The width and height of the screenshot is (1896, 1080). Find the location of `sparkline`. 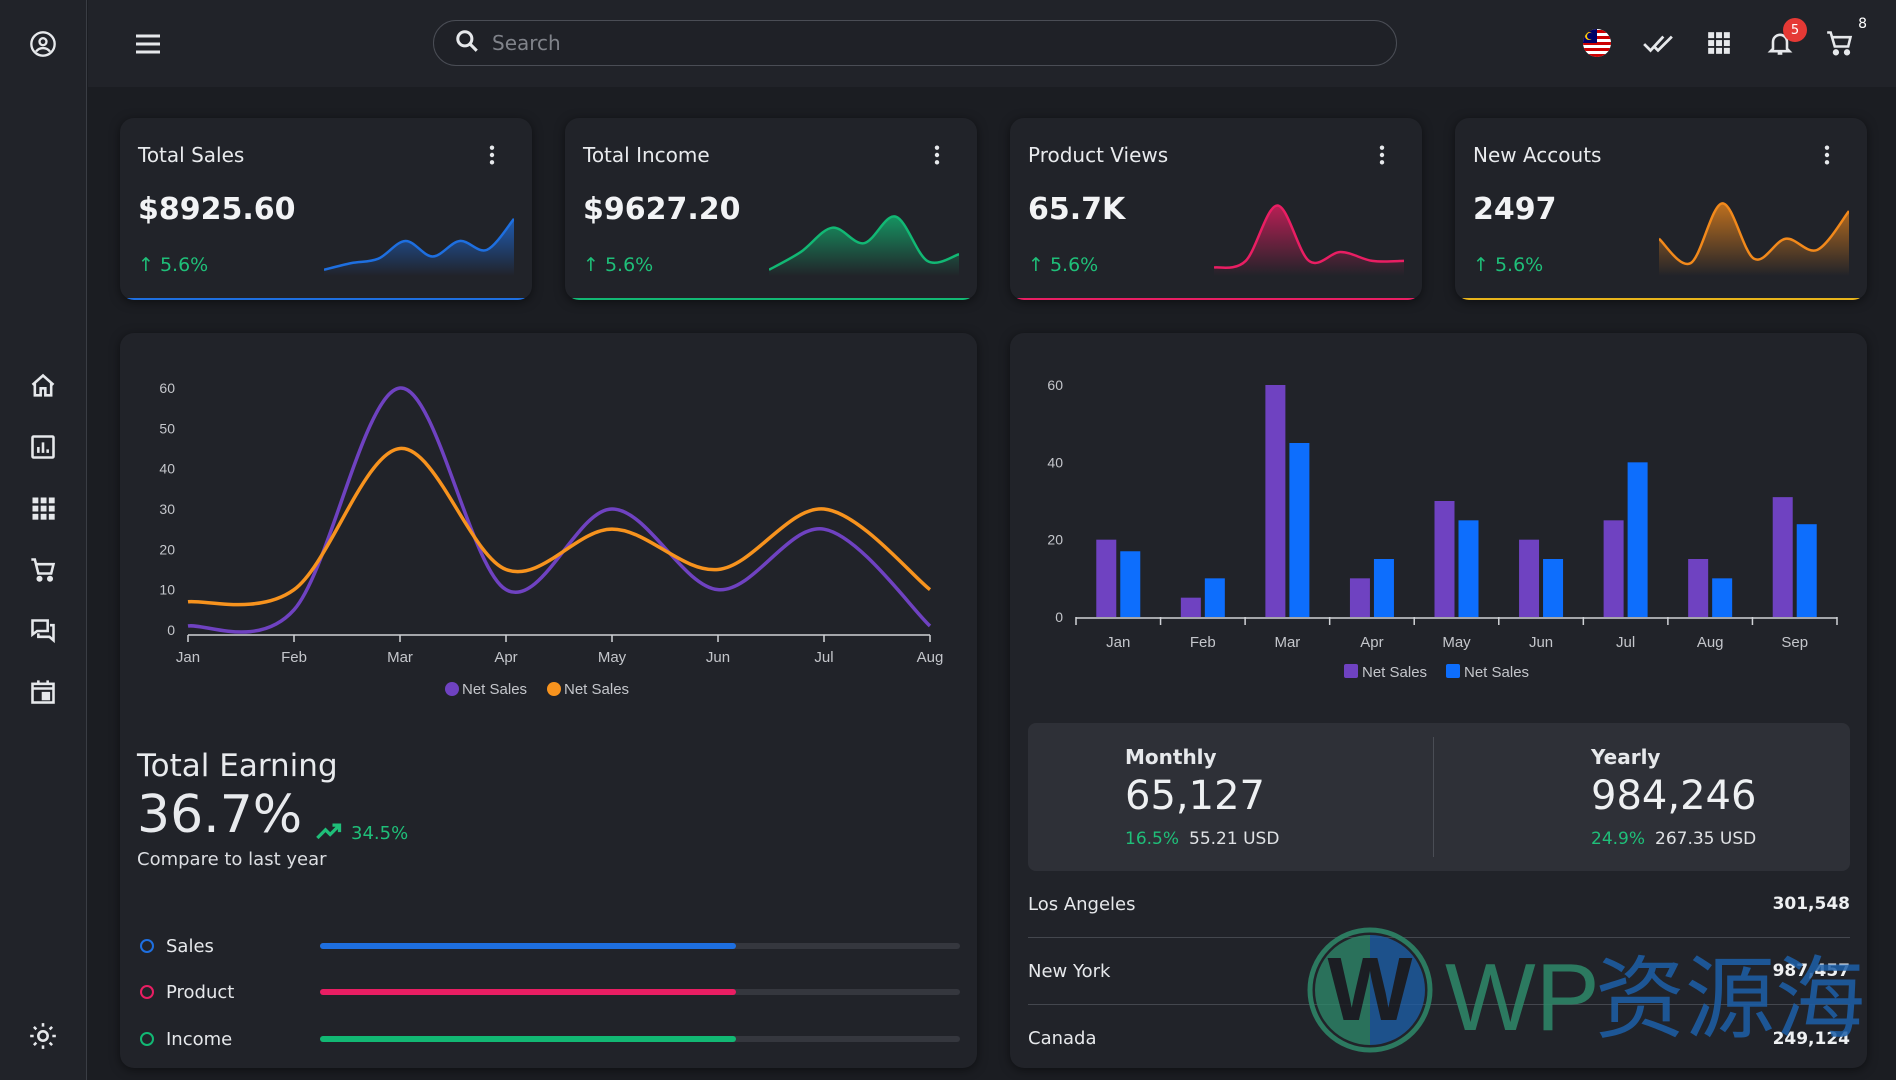

sparkline is located at coordinates (419, 247).